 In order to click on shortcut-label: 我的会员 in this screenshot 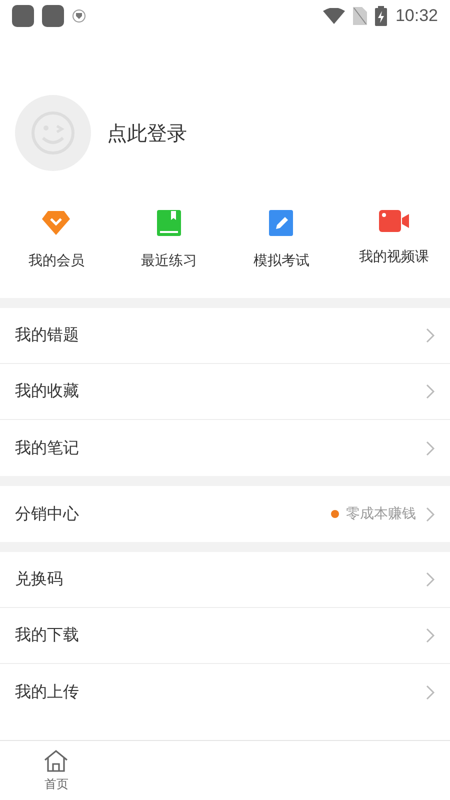, I will do `click(56, 261)`.